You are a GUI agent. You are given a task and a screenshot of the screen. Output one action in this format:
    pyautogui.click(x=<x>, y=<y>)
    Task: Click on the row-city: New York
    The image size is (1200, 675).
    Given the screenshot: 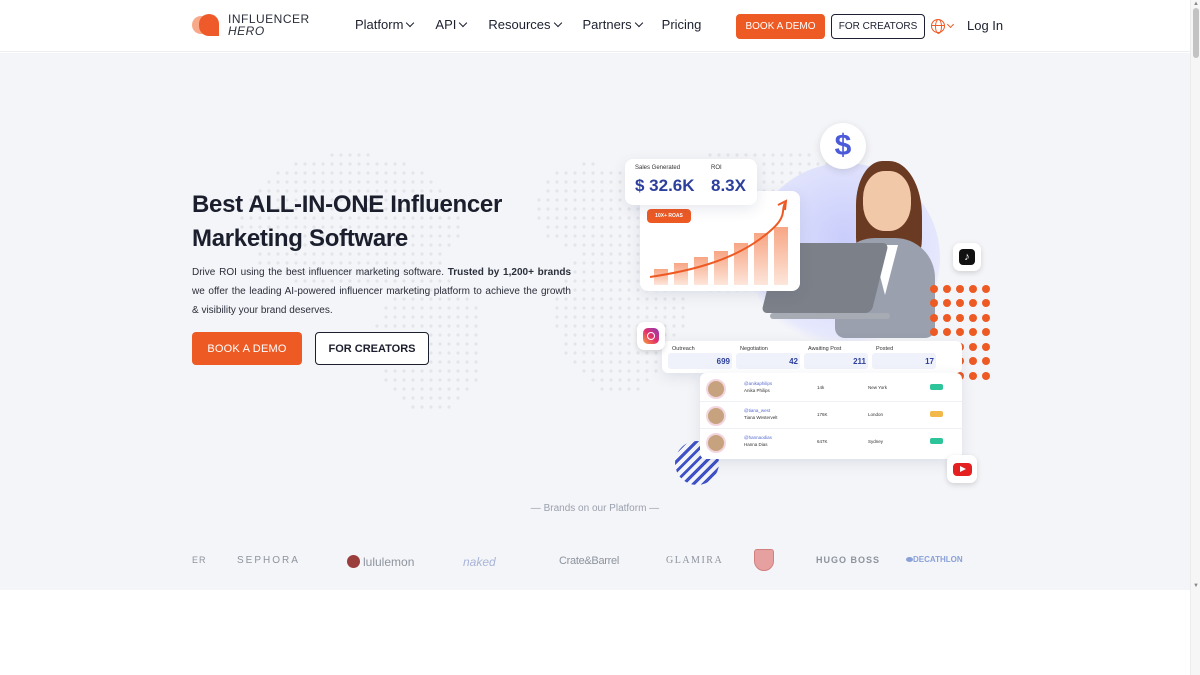 What is the action you would take?
    pyautogui.click(x=878, y=387)
    